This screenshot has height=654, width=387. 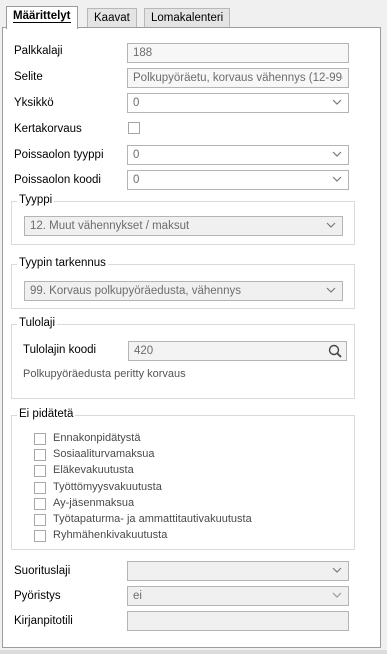 I want to click on ei-pidateta-title: Ei pidätetä, so click(x=46, y=414).